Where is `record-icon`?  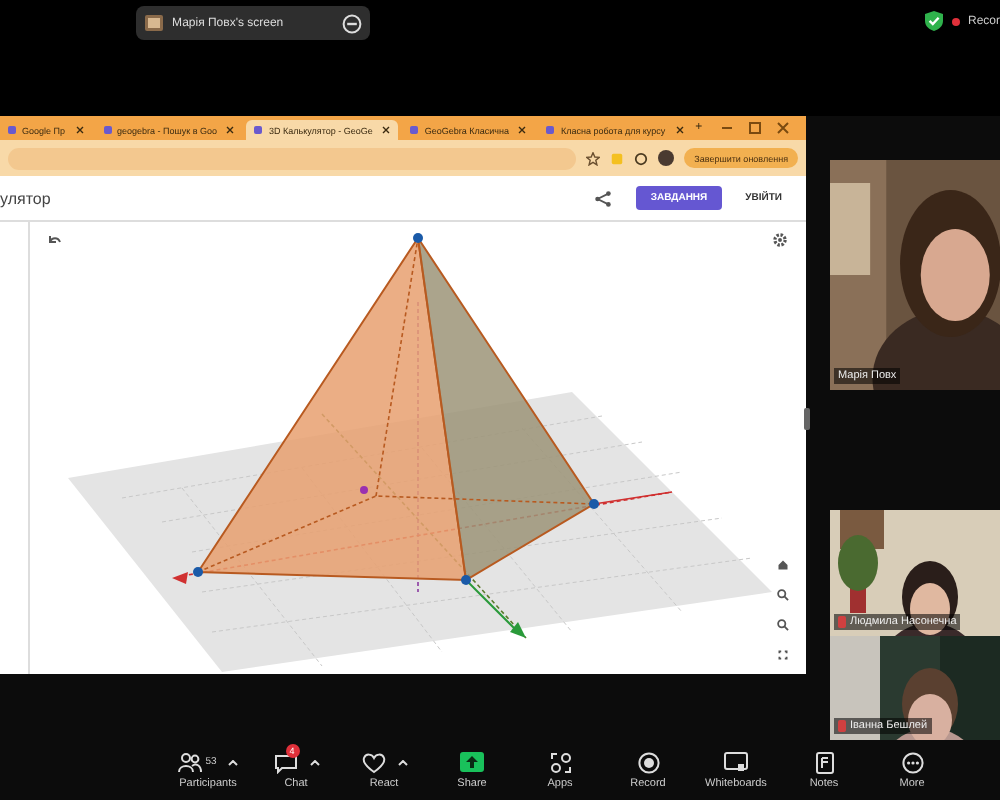
record-icon is located at coordinates (648, 762).